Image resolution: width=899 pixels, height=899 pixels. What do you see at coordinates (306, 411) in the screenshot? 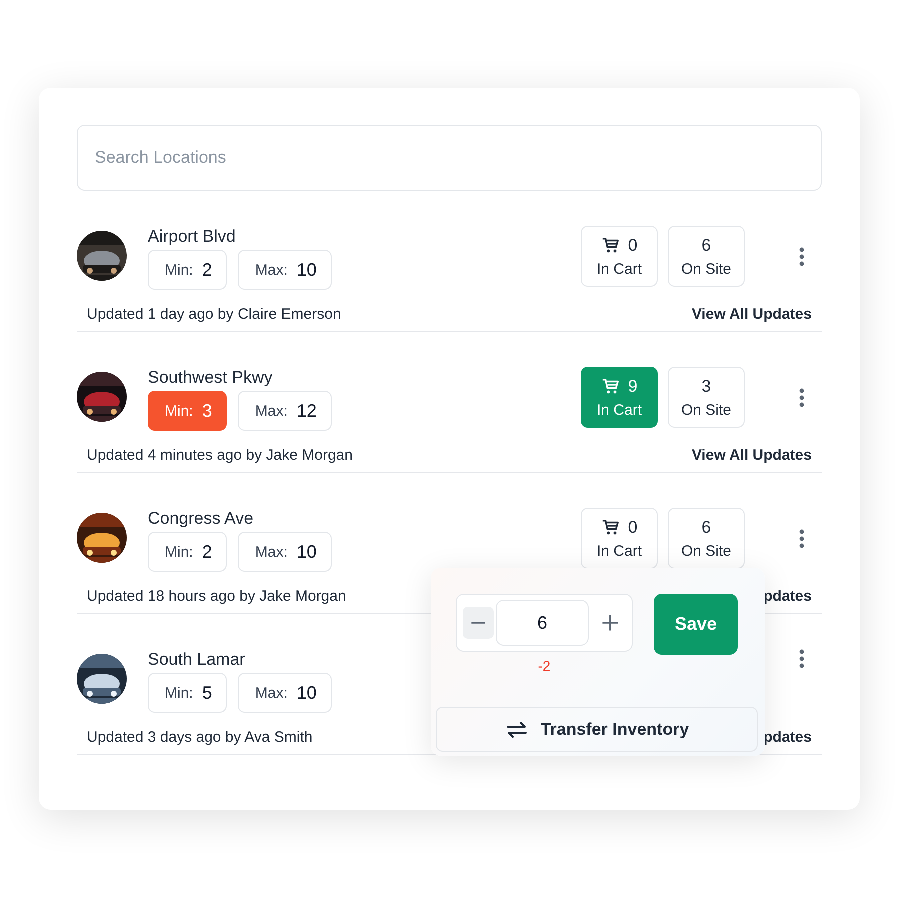
I see `max-value: 12` at bounding box center [306, 411].